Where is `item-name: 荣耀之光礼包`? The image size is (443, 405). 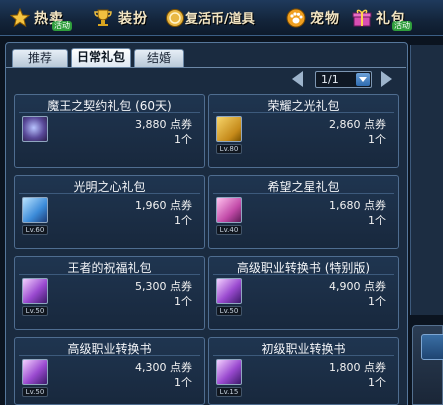 item-name: 荣耀之光礼包 is located at coordinates (303, 106).